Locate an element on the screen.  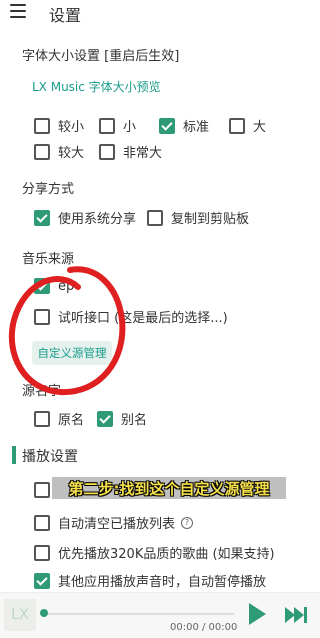
playback-option-auto-clear: 自动清空已播放列表? is located at coordinates (114, 522).